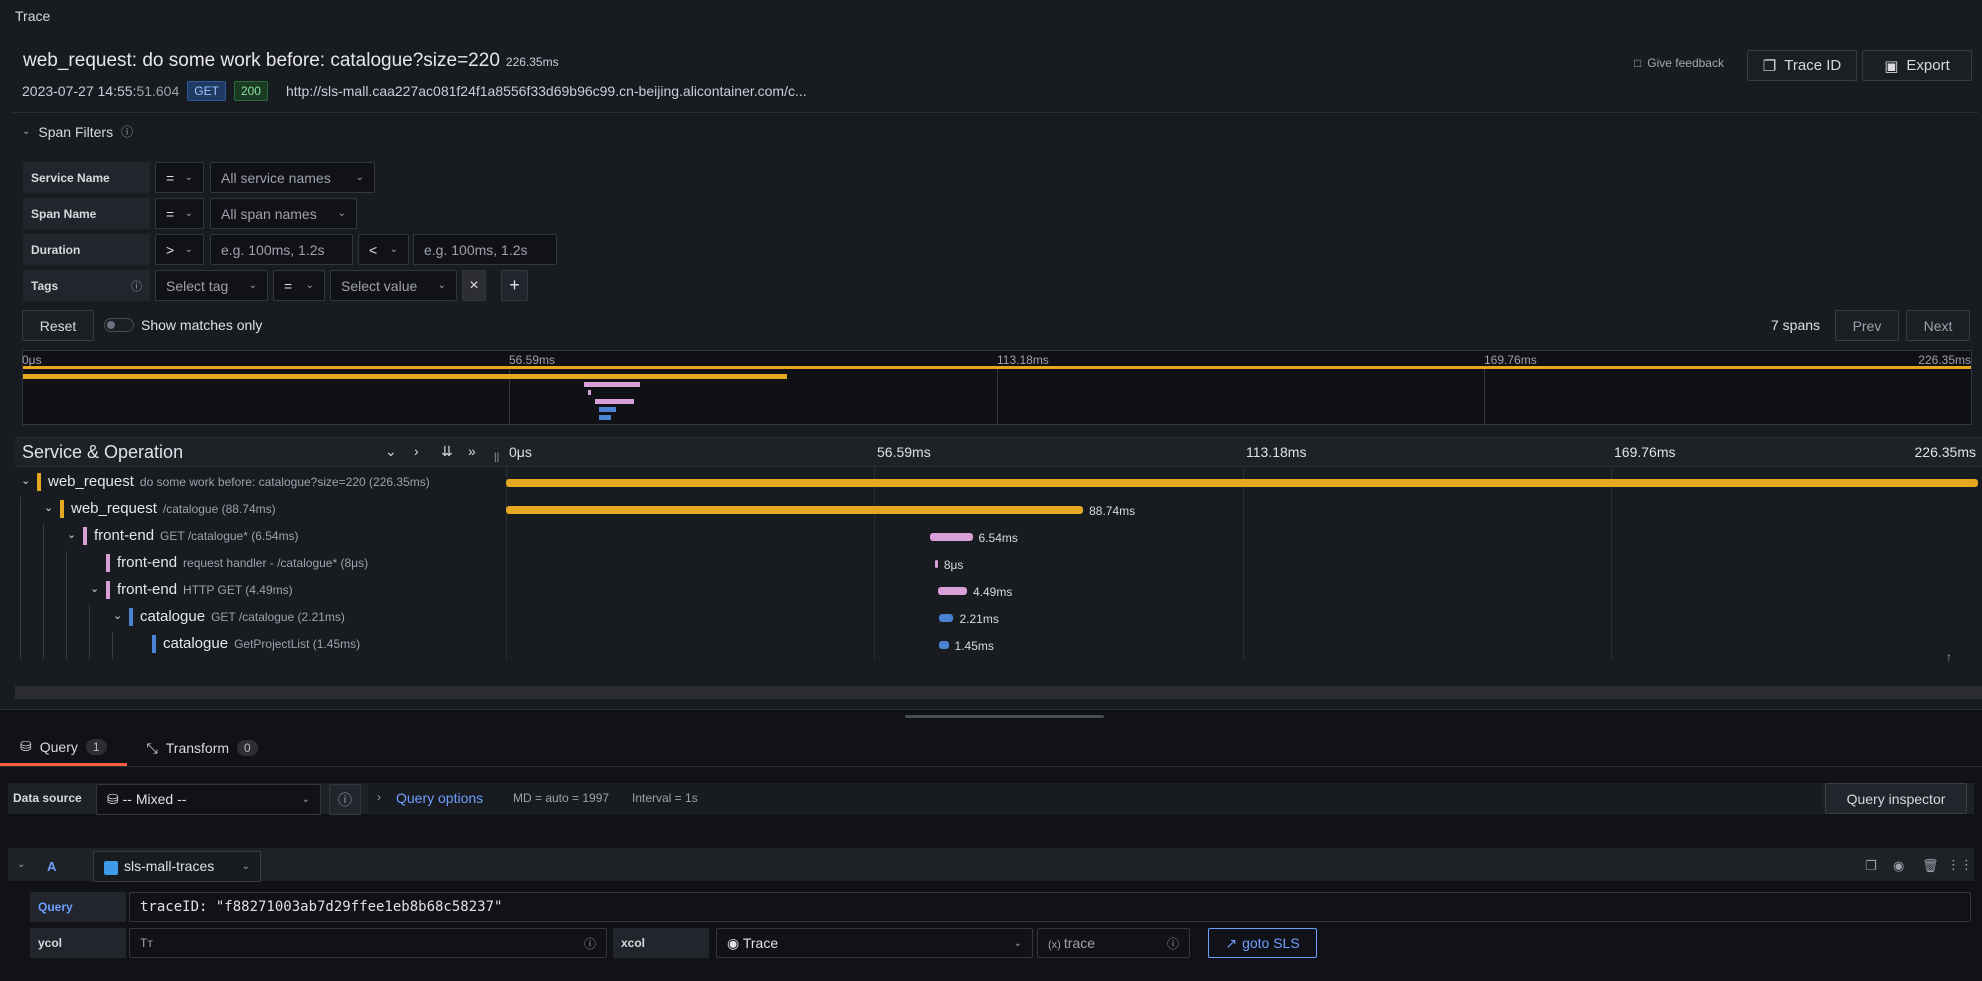 The width and height of the screenshot is (1982, 981). Describe the element at coordinates (276, 563) in the screenshot. I see `span-operation: request handler - /catalogue* (8μs)` at that location.